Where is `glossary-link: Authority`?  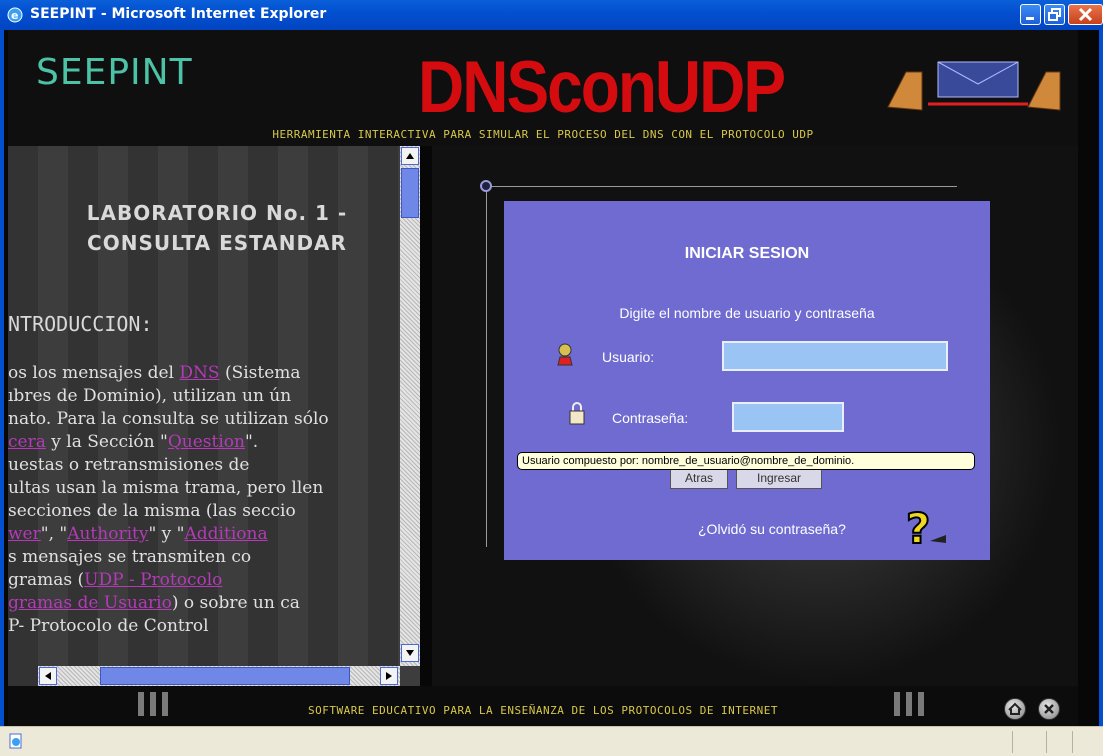 glossary-link: Authority is located at coordinates (107, 534).